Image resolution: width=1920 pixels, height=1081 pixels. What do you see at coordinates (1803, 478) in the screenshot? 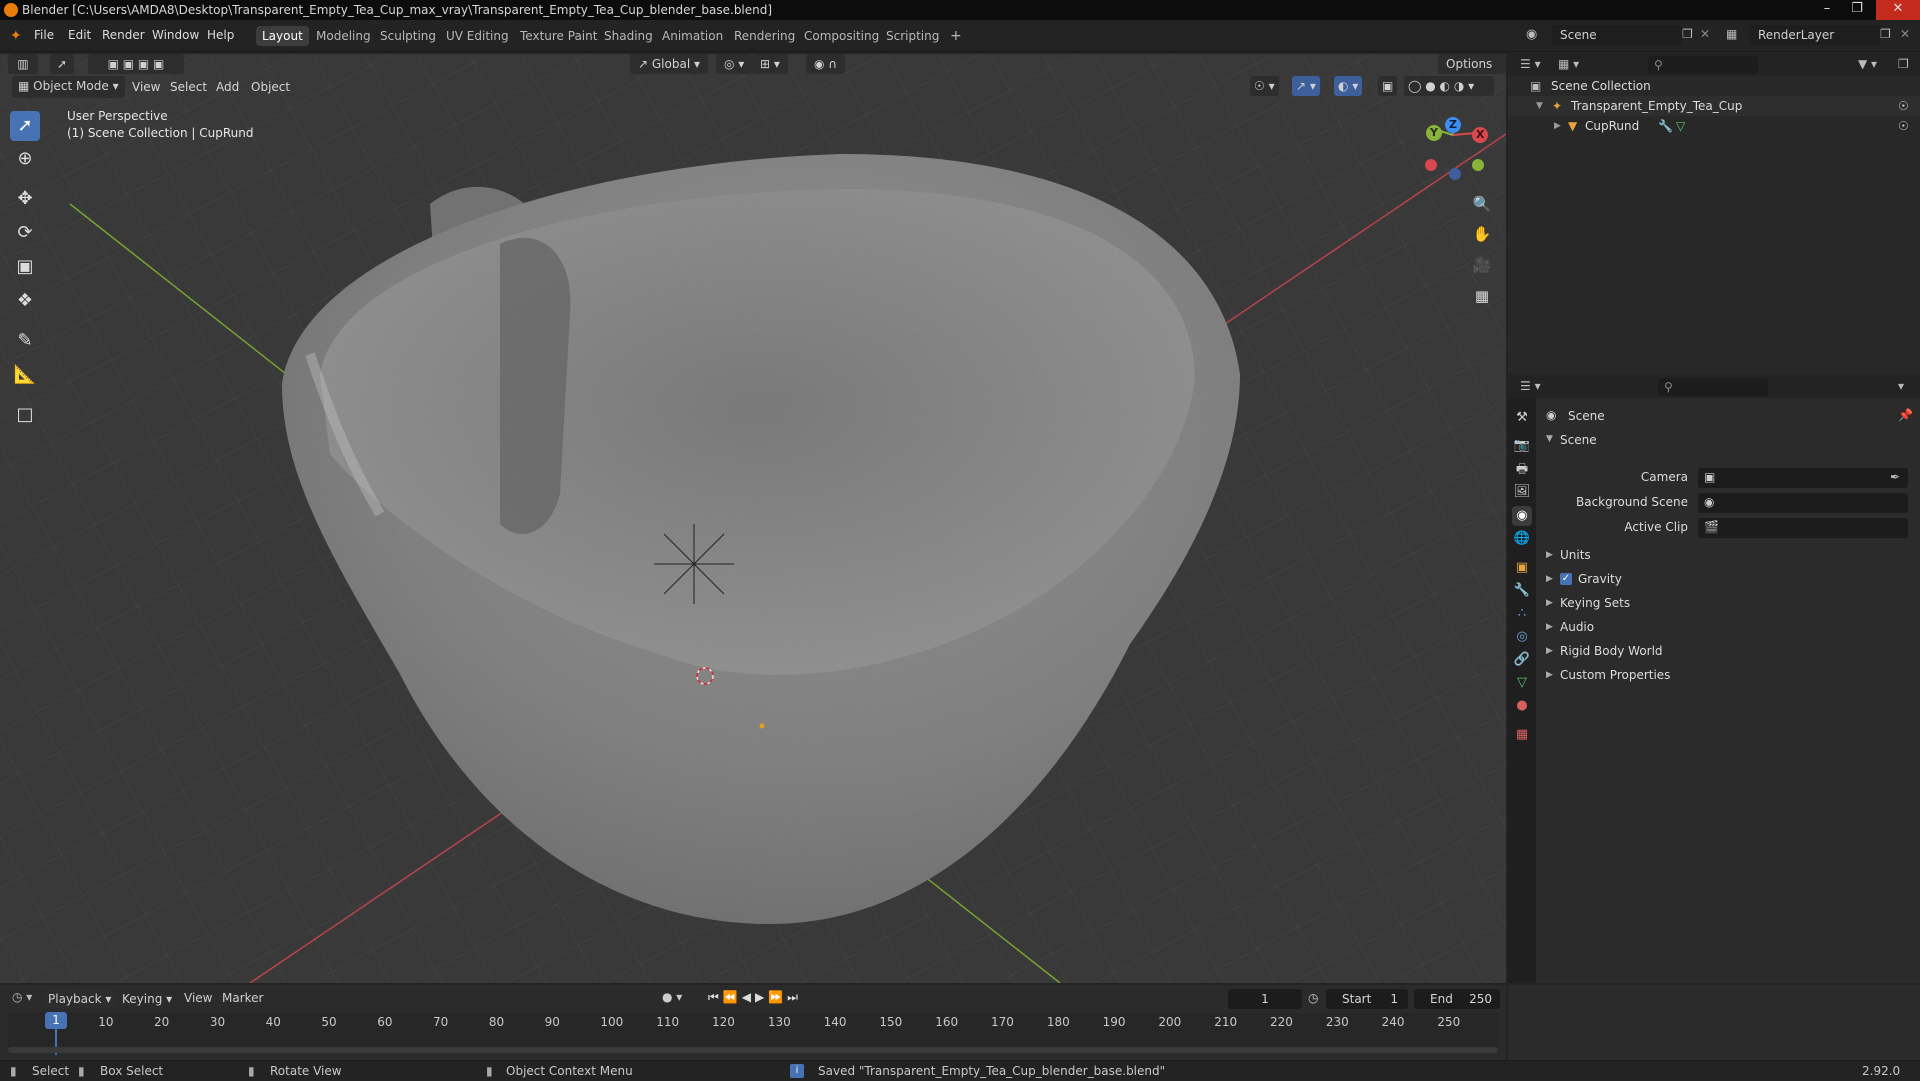
I see `camera-field: ▣ ✒` at bounding box center [1803, 478].